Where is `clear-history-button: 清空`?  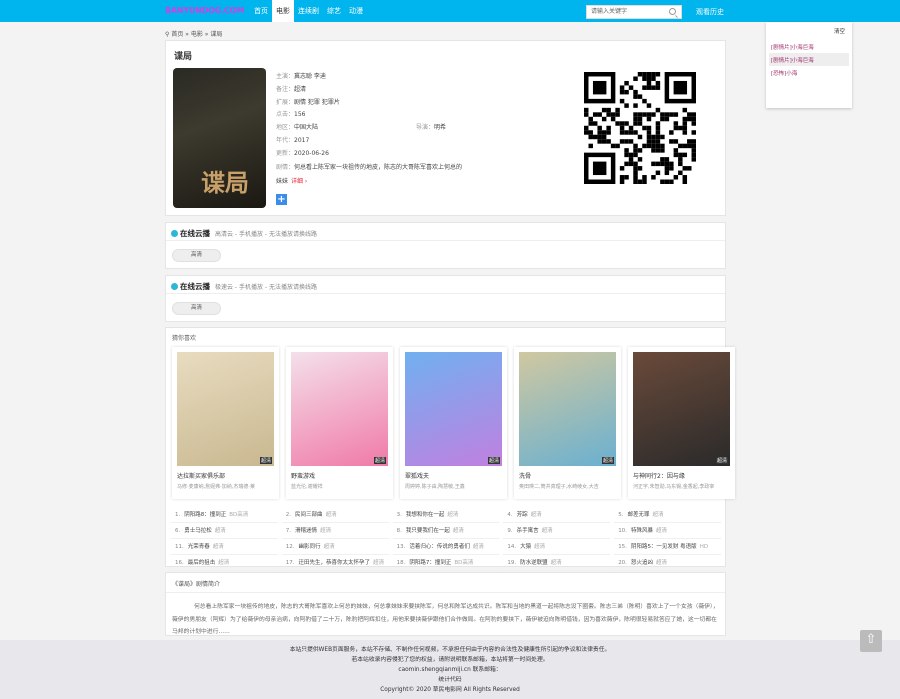
clear-history-button: 清空 is located at coordinates (809, 31).